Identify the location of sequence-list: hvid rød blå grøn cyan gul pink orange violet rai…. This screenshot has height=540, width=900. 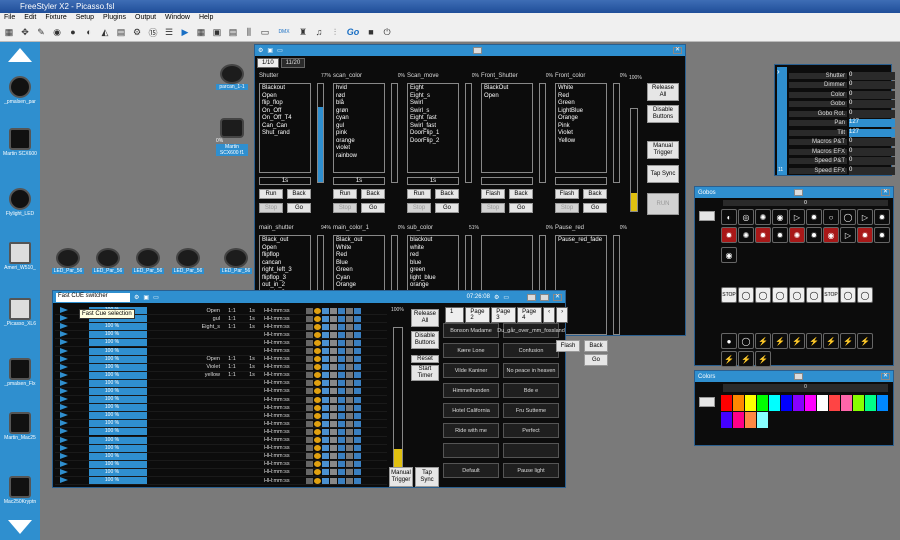
(359, 128).